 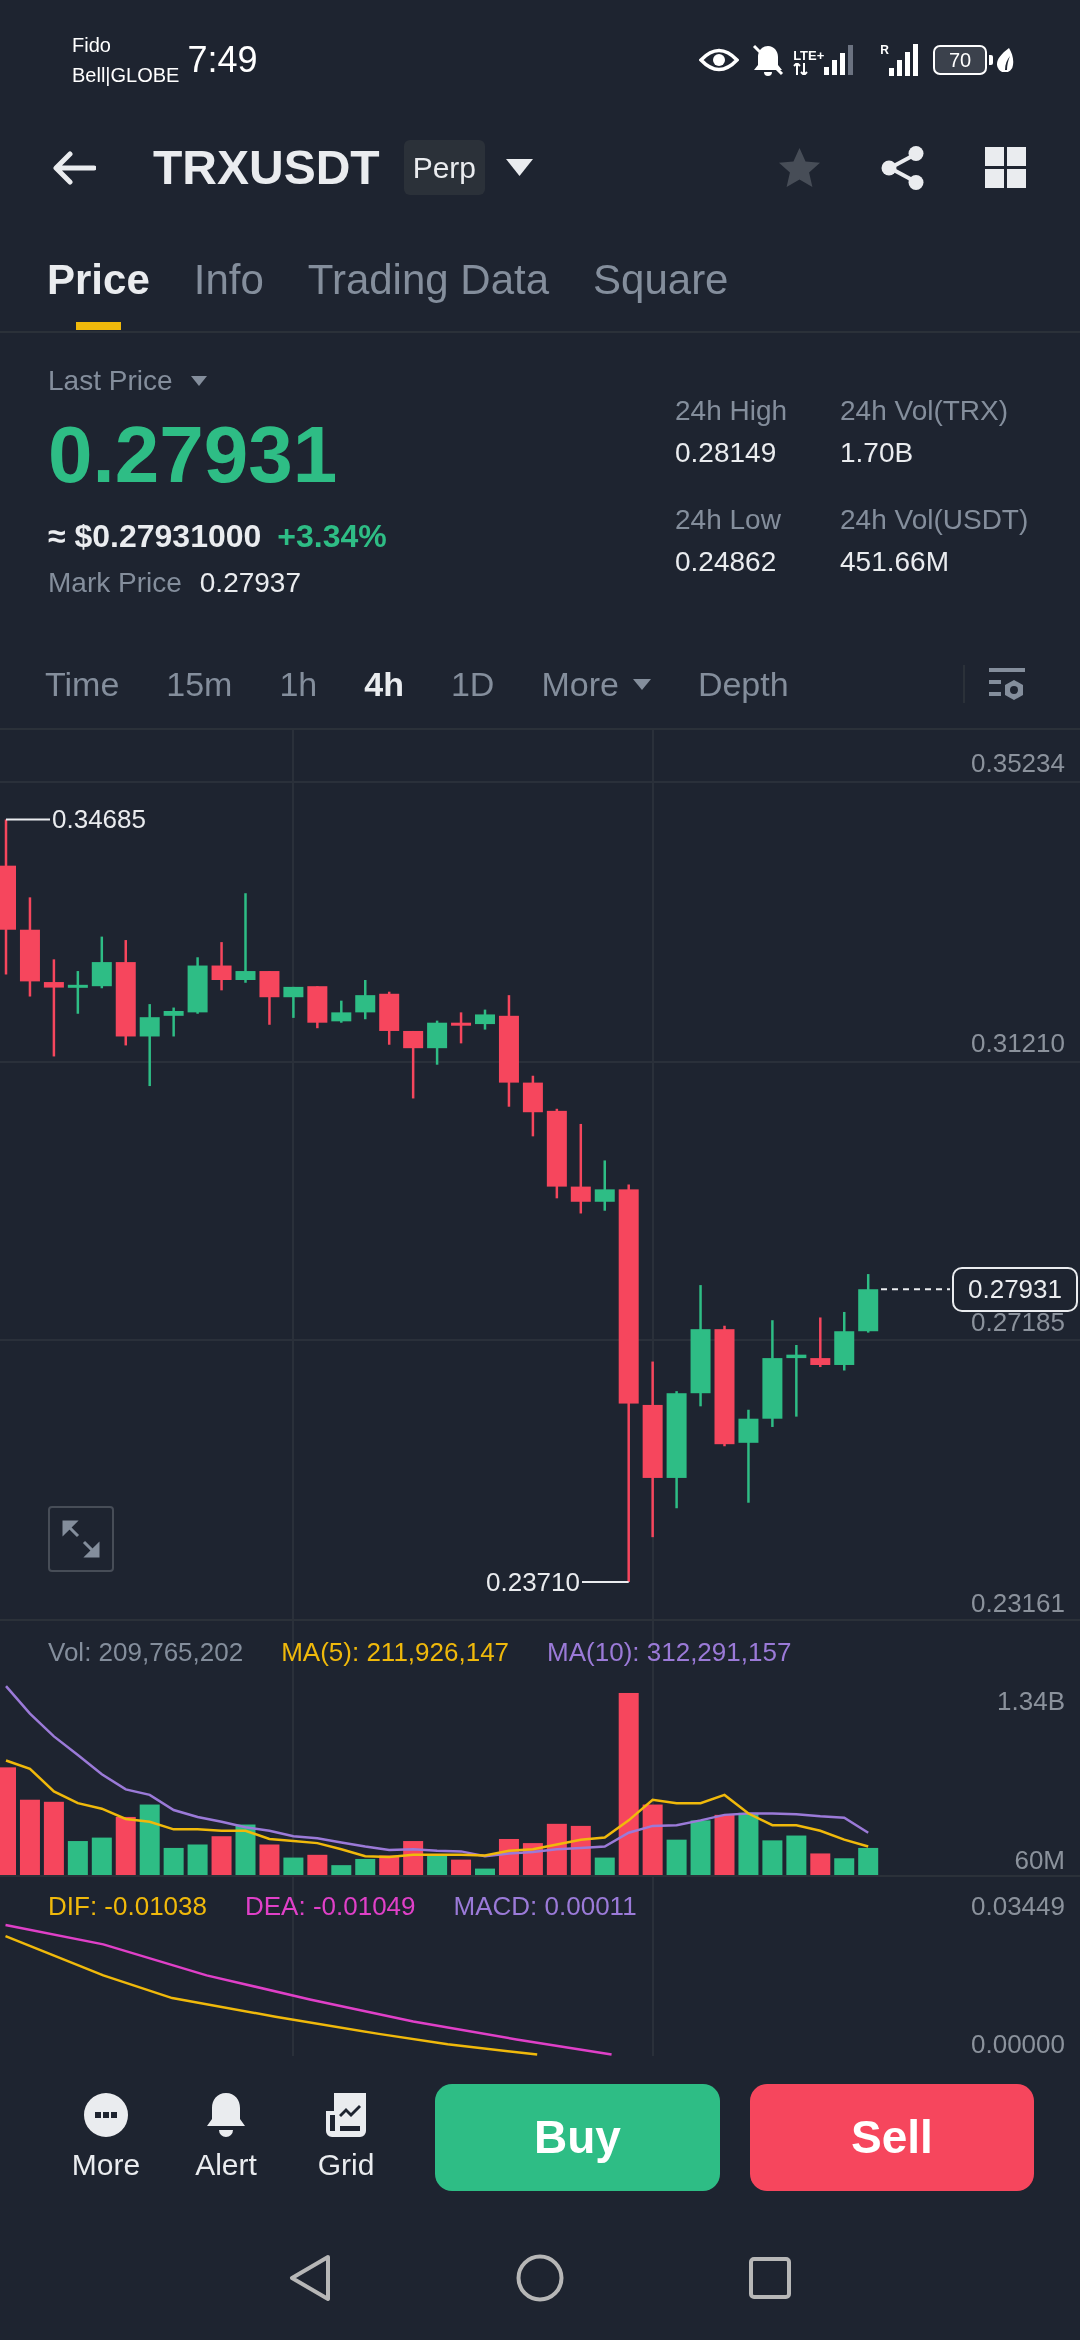 What do you see at coordinates (839, 60) in the screenshot?
I see `signal-icon` at bounding box center [839, 60].